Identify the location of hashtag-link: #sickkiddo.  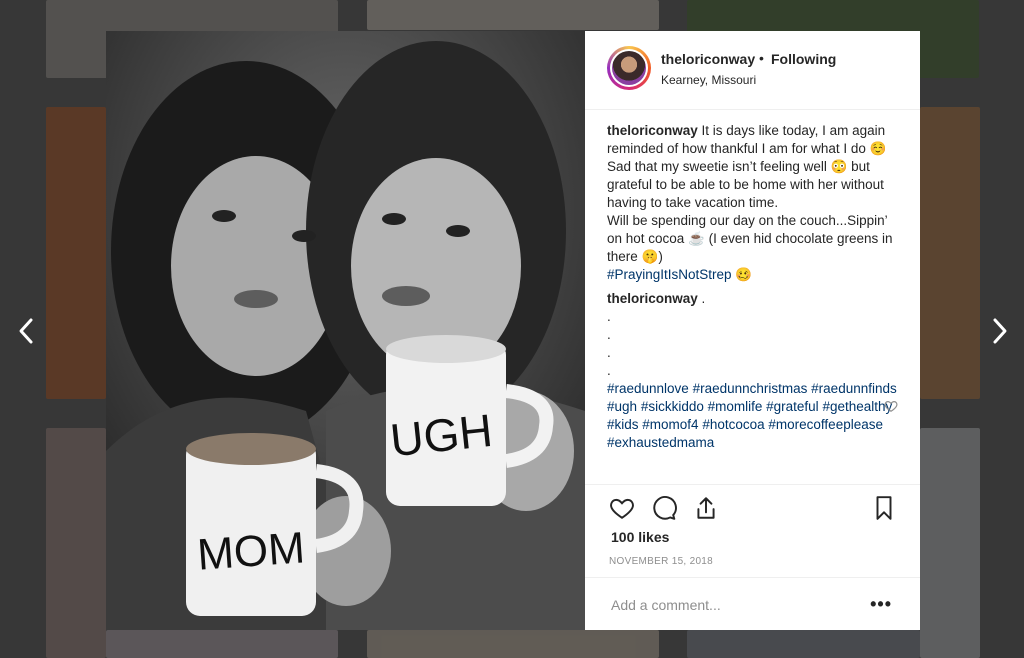
(672, 406).